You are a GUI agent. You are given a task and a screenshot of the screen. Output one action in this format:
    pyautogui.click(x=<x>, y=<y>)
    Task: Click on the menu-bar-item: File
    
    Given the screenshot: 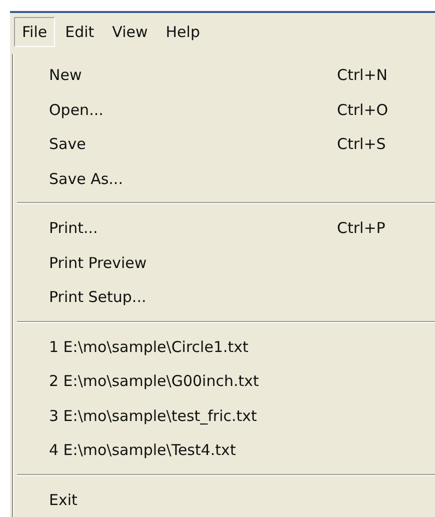 What is the action you would take?
    pyautogui.click(x=35, y=31)
    